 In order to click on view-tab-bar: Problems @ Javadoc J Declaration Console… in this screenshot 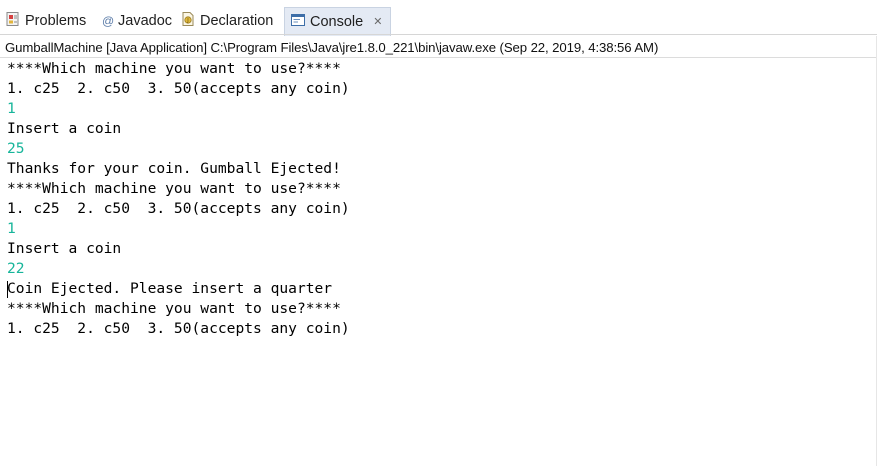, I will do `click(438, 18)`.